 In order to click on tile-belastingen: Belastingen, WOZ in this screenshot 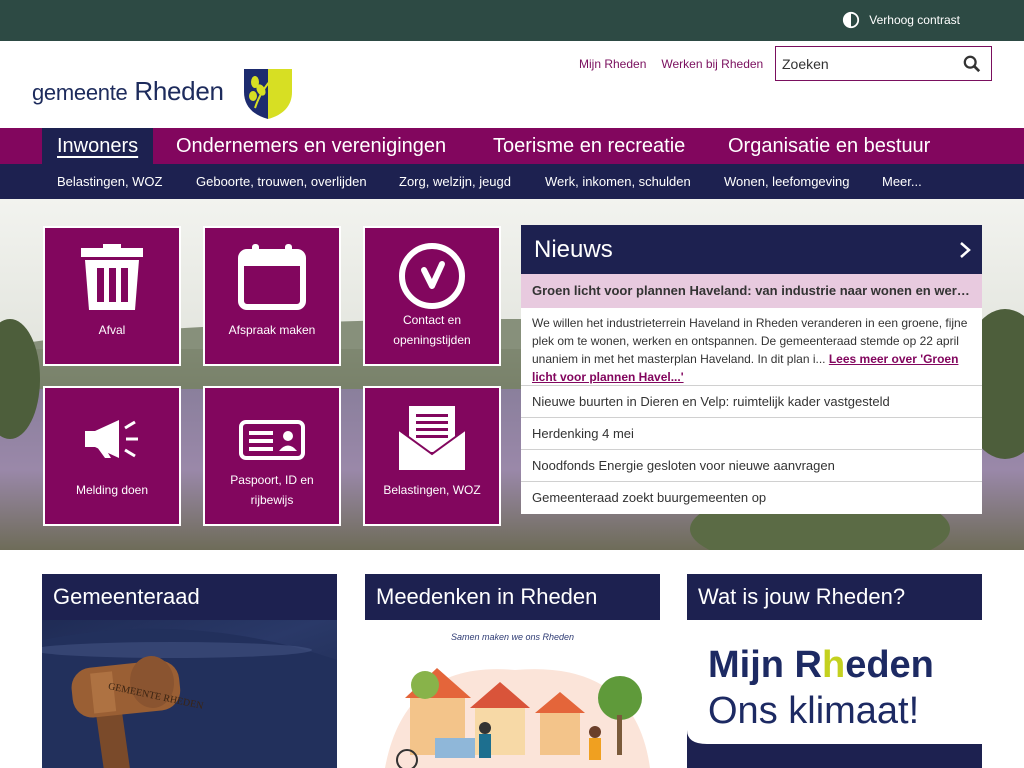, I will do `click(432, 456)`.